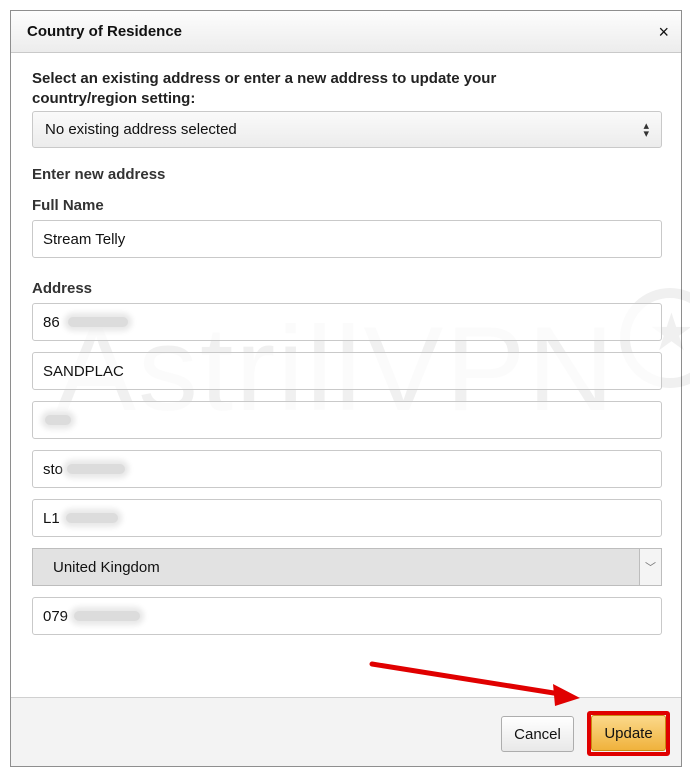 The height and width of the screenshot is (773, 690). Describe the element at coordinates (347, 371) in the screenshot. I see `address-line-2-field: SANDPLAC` at that location.